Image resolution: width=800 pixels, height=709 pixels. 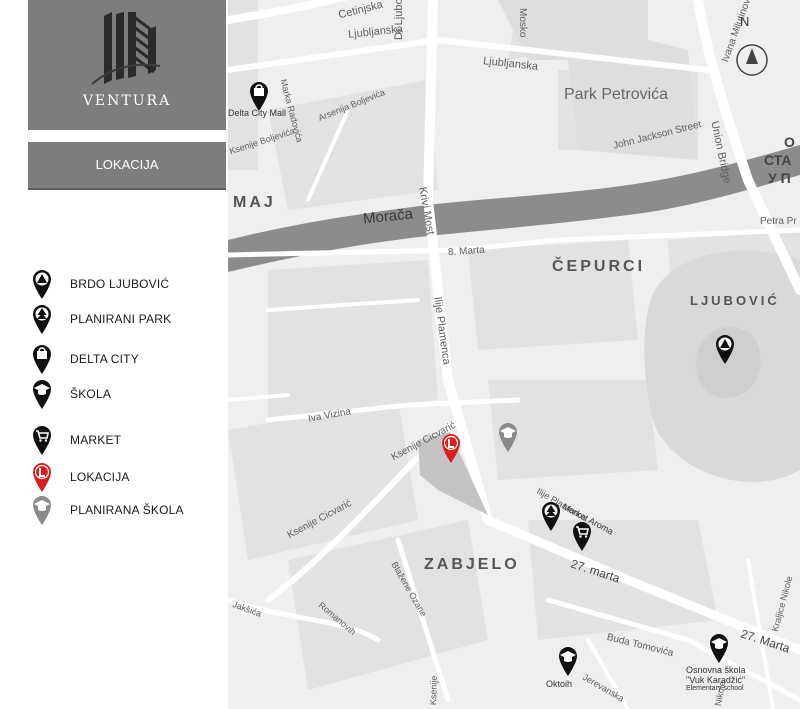 What do you see at coordinates (127, 101) in the screenshot?
I see `brand-name: VENTURA` at bounding box center [127, 101].